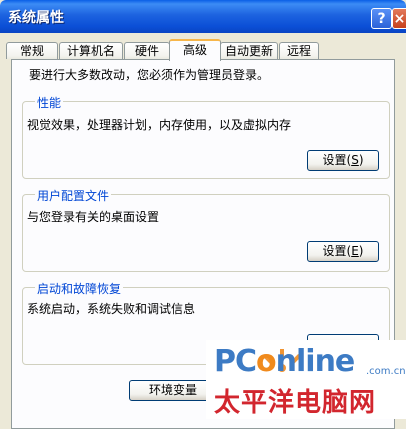  What do you see at coordinates (334, 160) in the screenshot?
I see `performance-settings-label: 设置` at bounding box center [334, 160].